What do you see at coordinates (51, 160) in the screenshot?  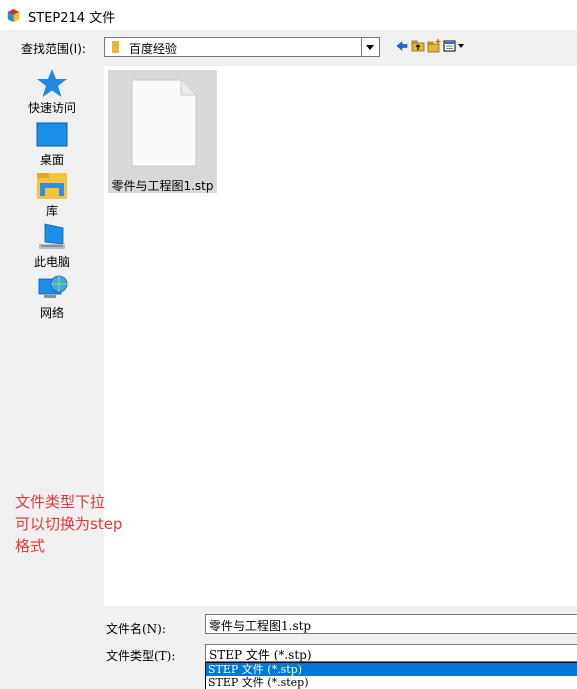 I see `place-label: 桌面` at bounding box center [51, 160].